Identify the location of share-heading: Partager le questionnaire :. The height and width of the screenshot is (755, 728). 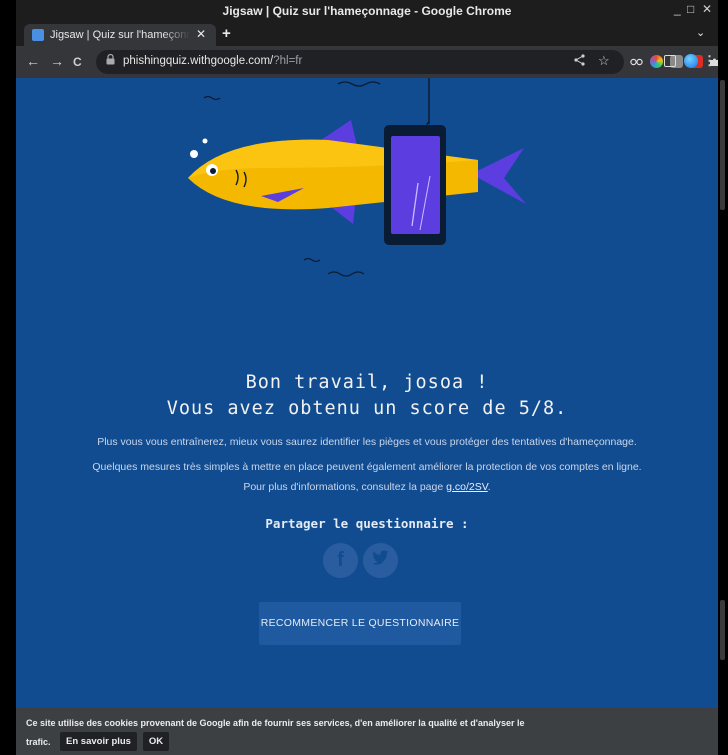
(367, 523).